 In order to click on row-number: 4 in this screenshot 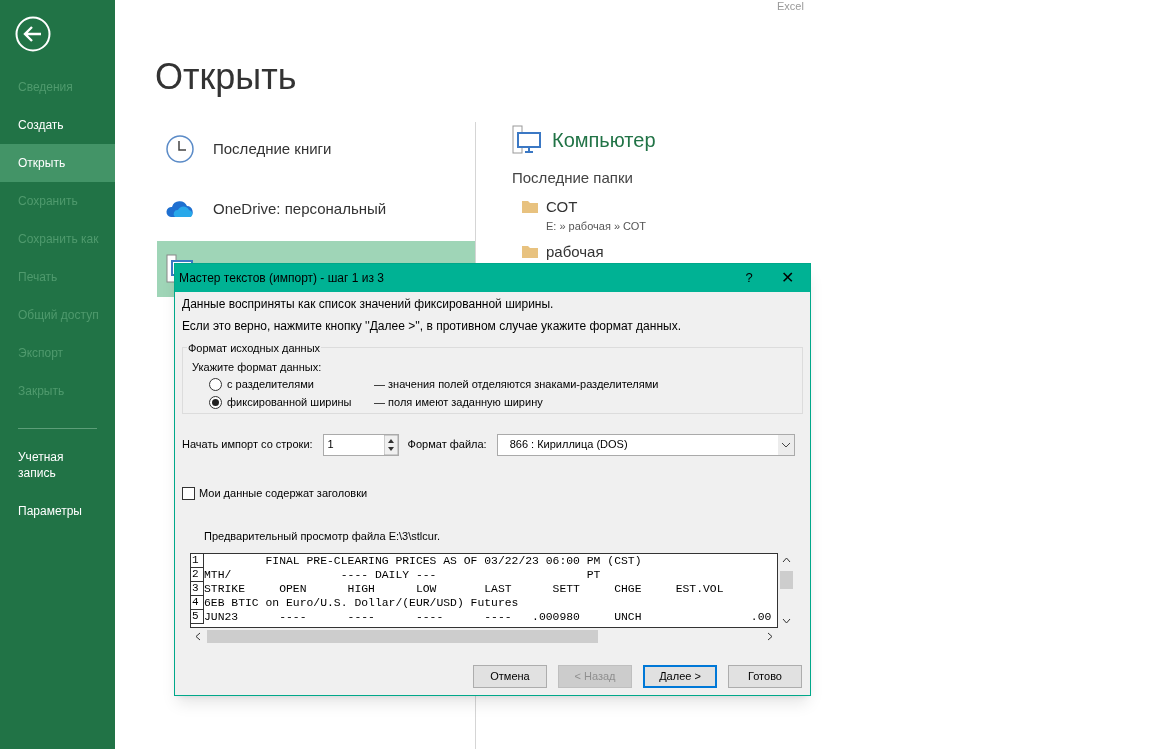, I will do `click(197, 603)`.